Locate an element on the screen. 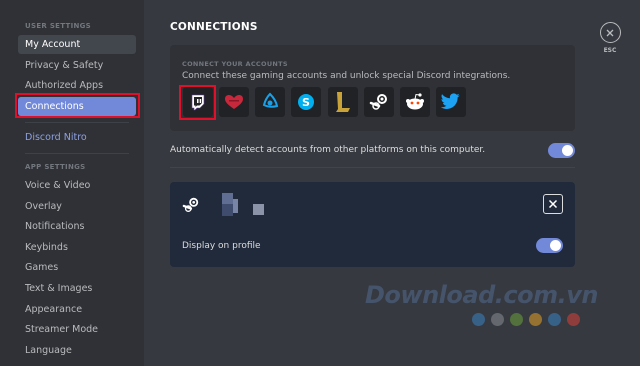 The image size is (640, 366). connect-skype-button: S is located at coordinates (306, 102).